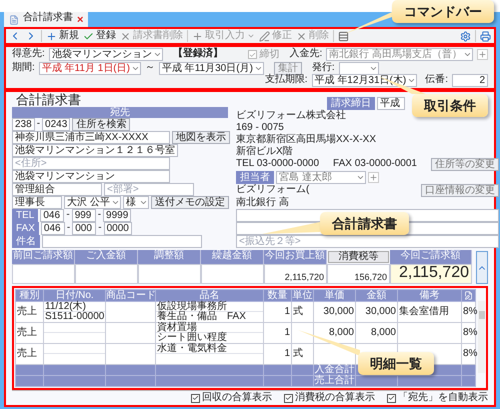 The height and width of the screenshot is (409, 500). Describe the element at coordinates (350, 103) in the screenshot. I see `field-label: 請求締日` at that location.